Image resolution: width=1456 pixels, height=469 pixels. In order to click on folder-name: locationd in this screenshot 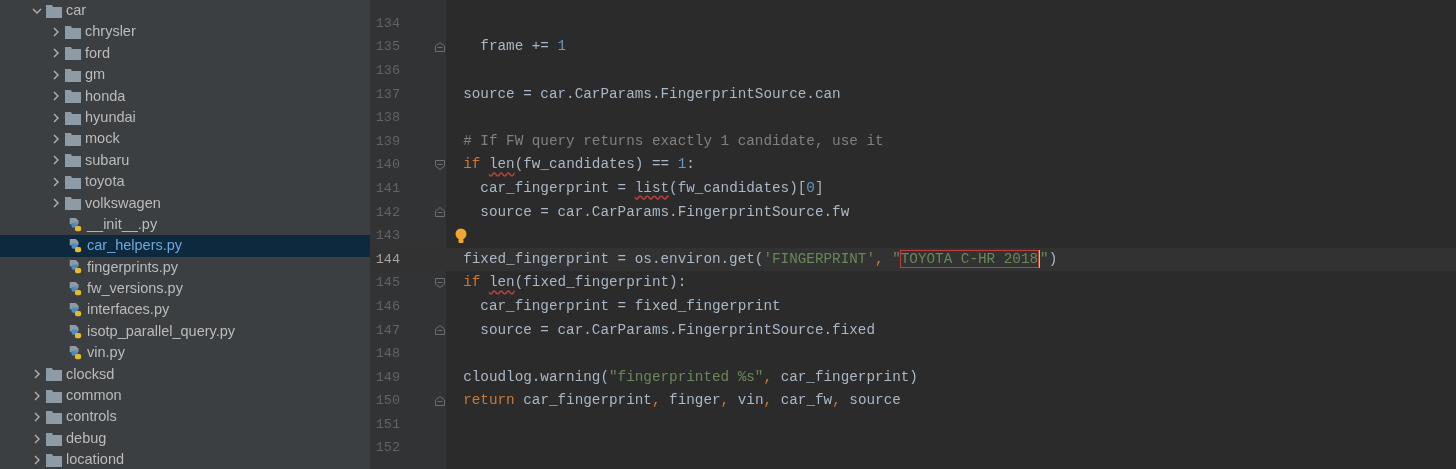, I will do `click(95, 459)`.